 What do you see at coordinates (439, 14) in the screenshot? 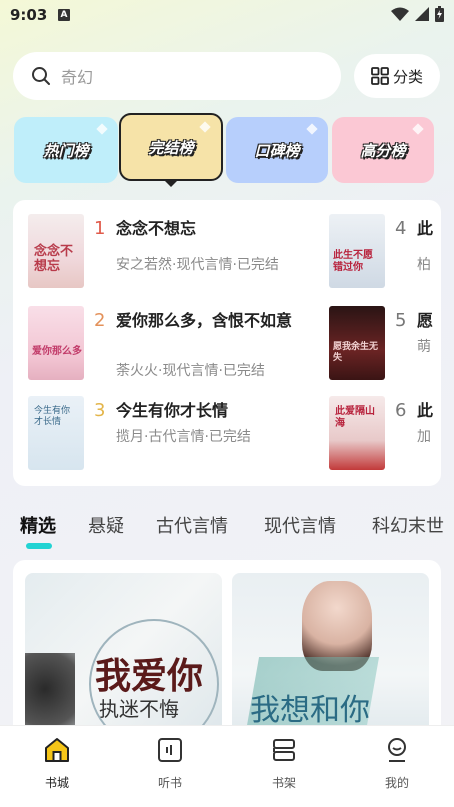
I see `battery-icon` at bounding box center [439, 14].